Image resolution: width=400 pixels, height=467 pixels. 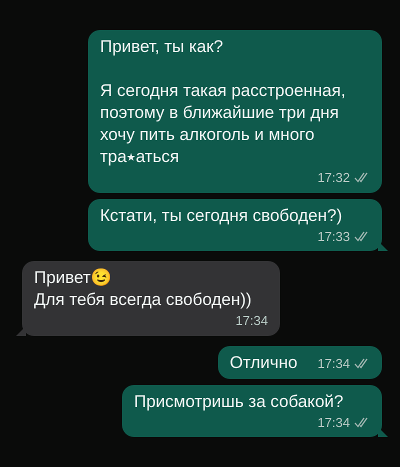 I want to click on message-time: 17:32, so click(x=333, y=178).